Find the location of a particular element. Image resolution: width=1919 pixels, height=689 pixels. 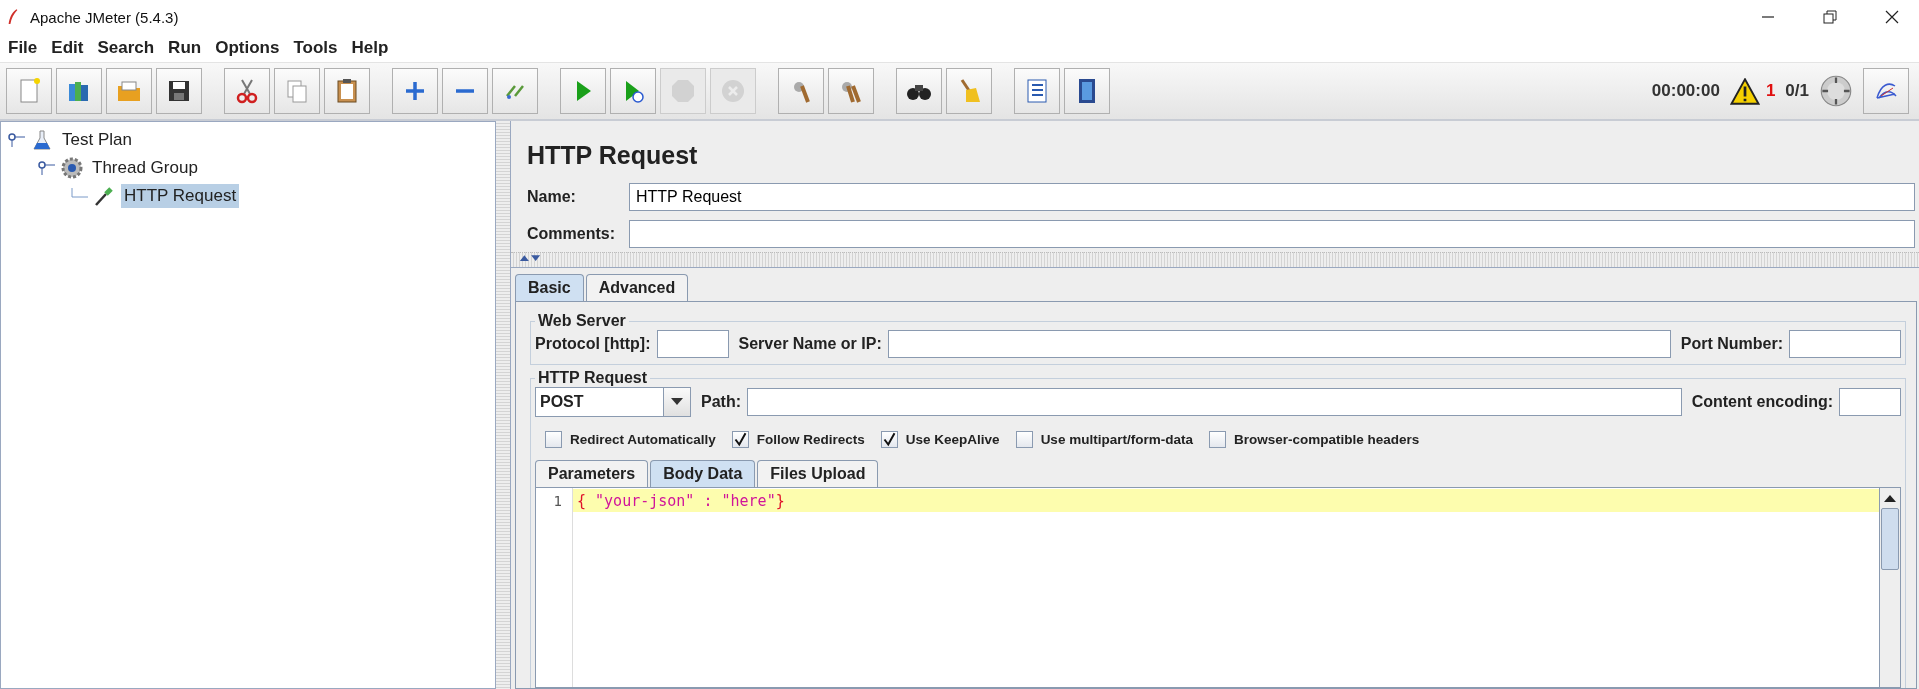

elapsed-time: 00:00:00 is located at coordinates (1685, 91).